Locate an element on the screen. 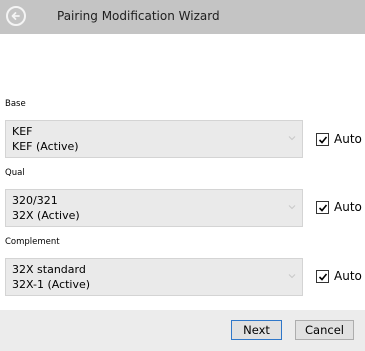 Image resolution: width=365 pixels, height=351 pixels. base-label: Base is located at coordinates (15, 104).